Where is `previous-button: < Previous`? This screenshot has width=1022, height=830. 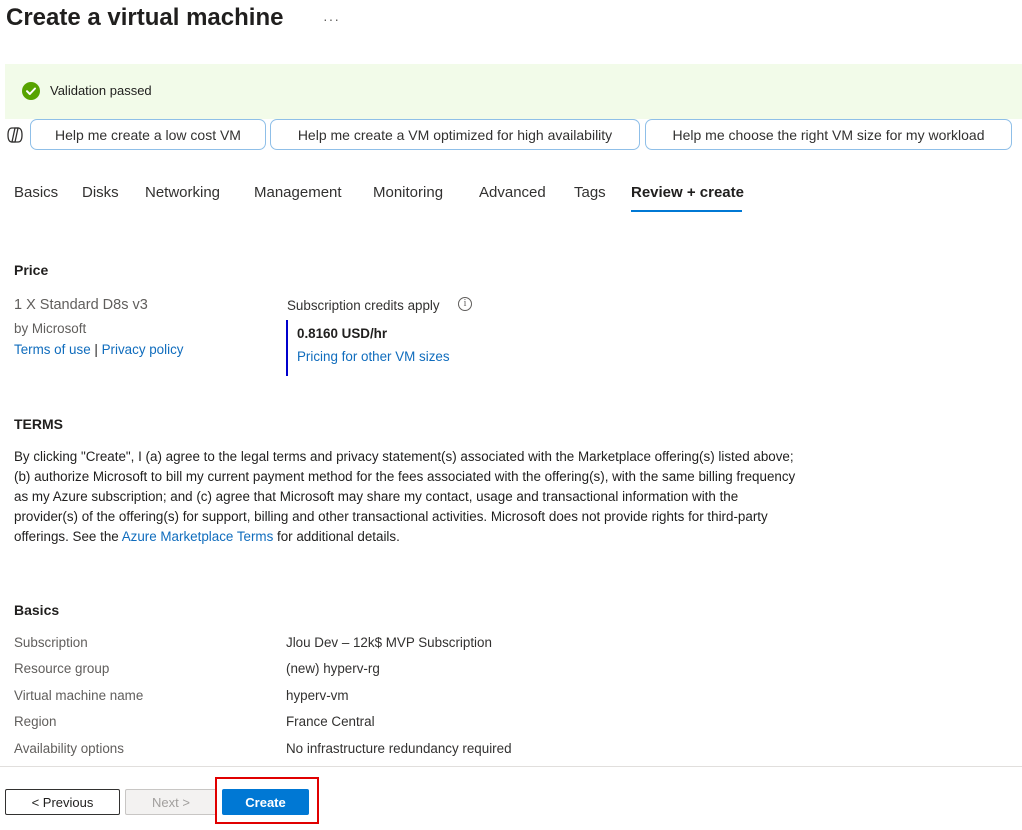 previous-button: < Previous is located at coordinates (62, 802).